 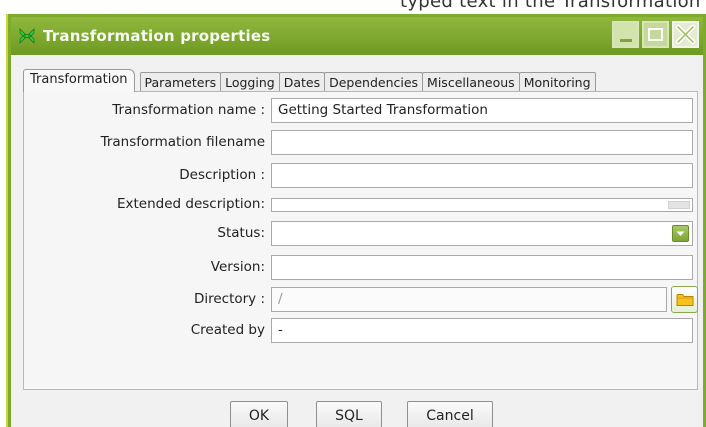 What do you see at coordinates (157, 36) in the screenshot?
I see `window-title: Transformation properties` at bounding box center [157, 36].